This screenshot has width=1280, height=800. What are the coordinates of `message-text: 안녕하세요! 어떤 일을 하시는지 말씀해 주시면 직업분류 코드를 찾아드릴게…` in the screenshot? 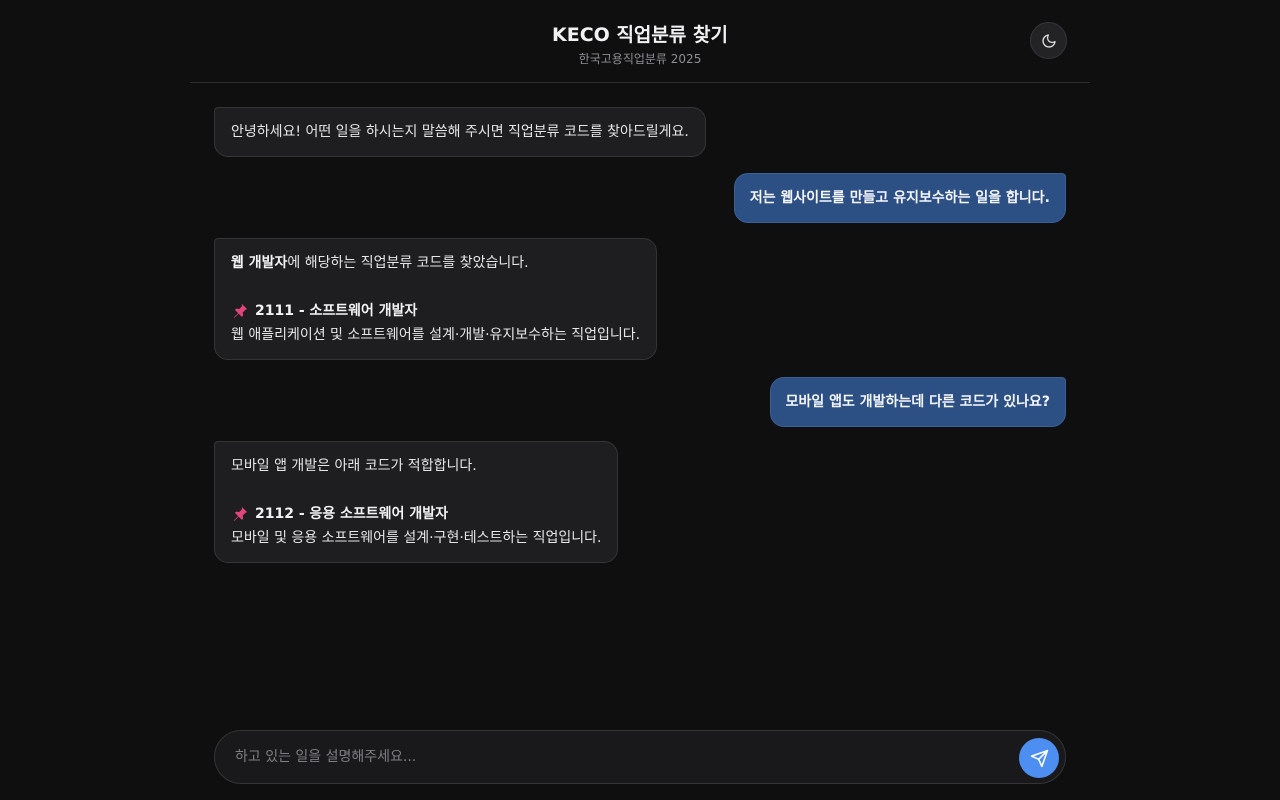 It's located at (460, 132).